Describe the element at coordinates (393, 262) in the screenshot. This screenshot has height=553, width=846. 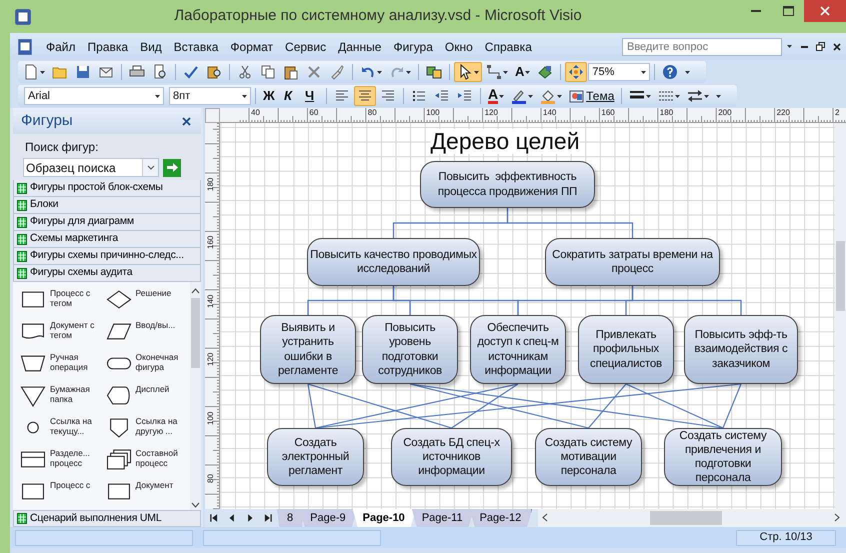
I see `goal-node: Повысить качество проводимых исследований` at that location.